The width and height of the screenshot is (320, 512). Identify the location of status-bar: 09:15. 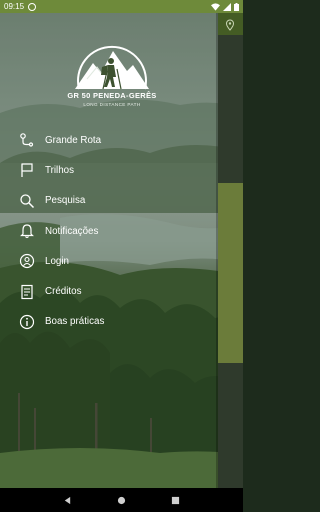
(121, 6).